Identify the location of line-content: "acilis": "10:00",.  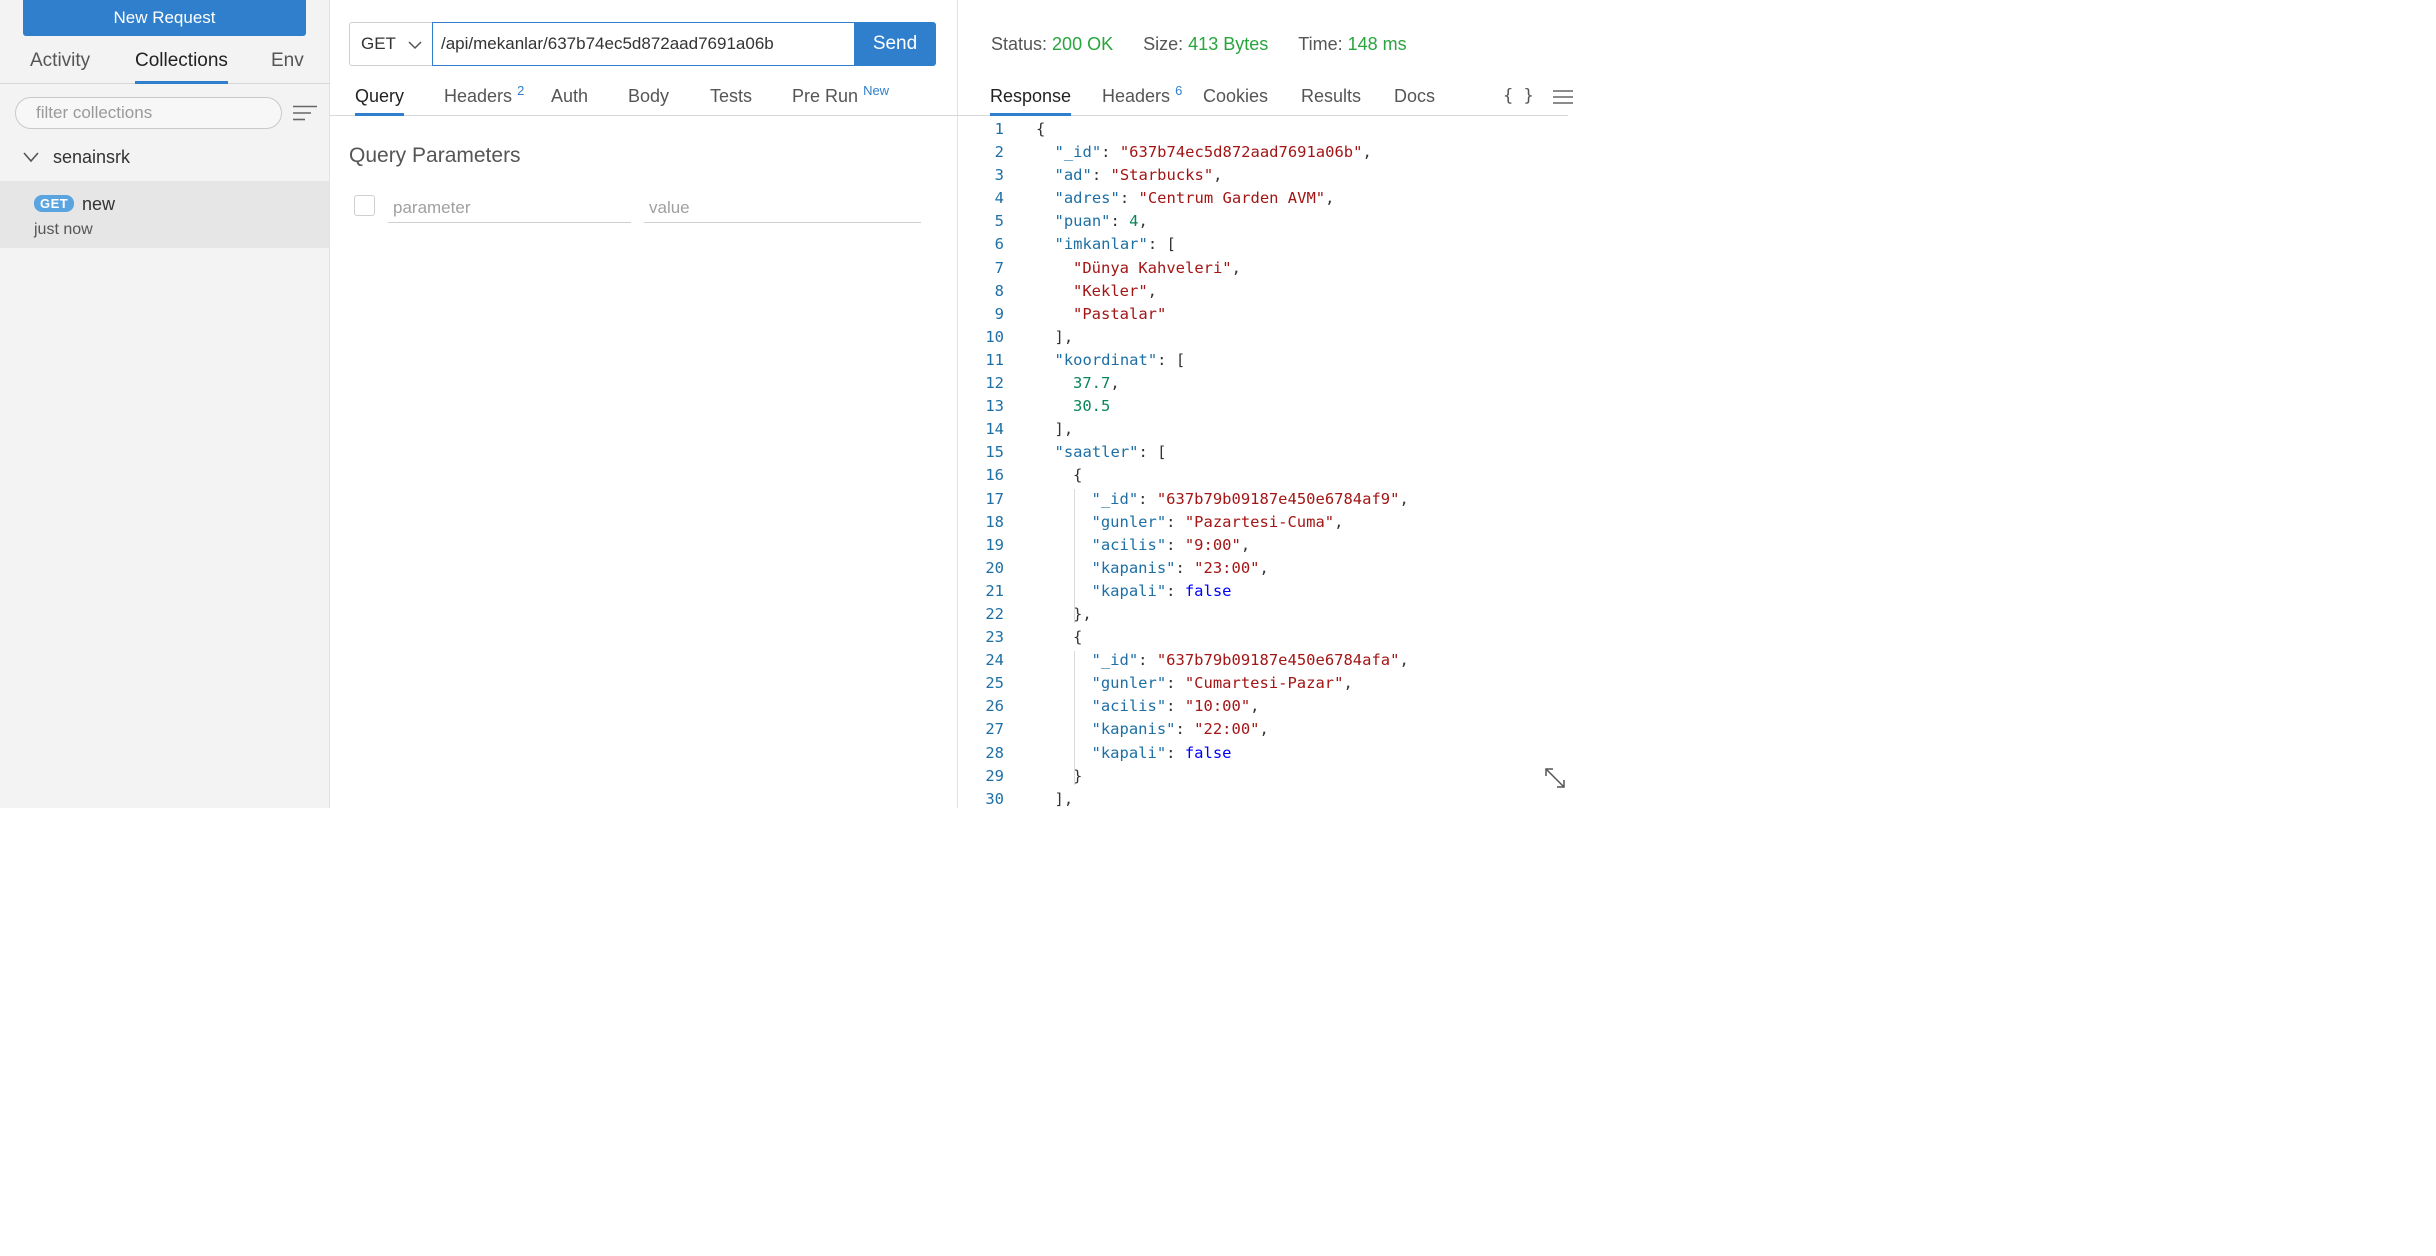
(1176, 706).